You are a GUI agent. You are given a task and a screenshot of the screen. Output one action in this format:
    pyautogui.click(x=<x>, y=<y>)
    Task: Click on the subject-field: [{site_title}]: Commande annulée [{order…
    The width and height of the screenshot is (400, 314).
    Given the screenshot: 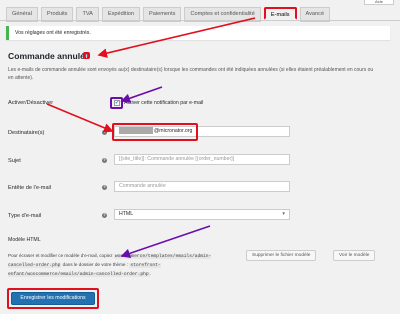 What is the action you would take?
    pyautogui.click(x=202, y=159)
    